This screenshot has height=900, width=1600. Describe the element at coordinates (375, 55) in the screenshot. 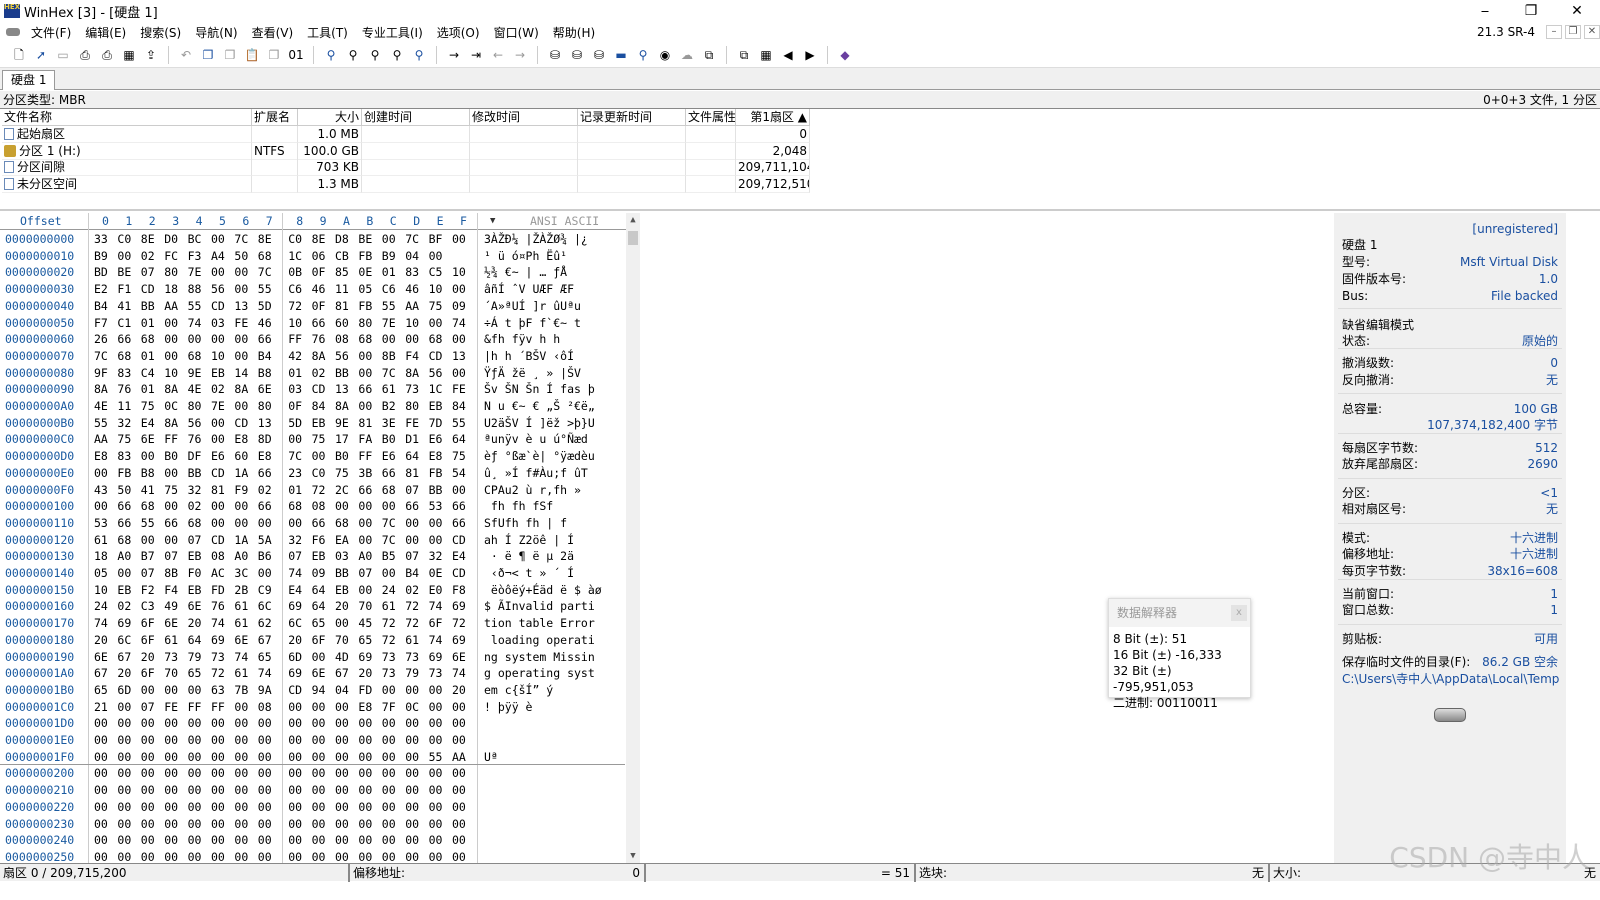

I see `replace-text-icon: ⚲` at that location.